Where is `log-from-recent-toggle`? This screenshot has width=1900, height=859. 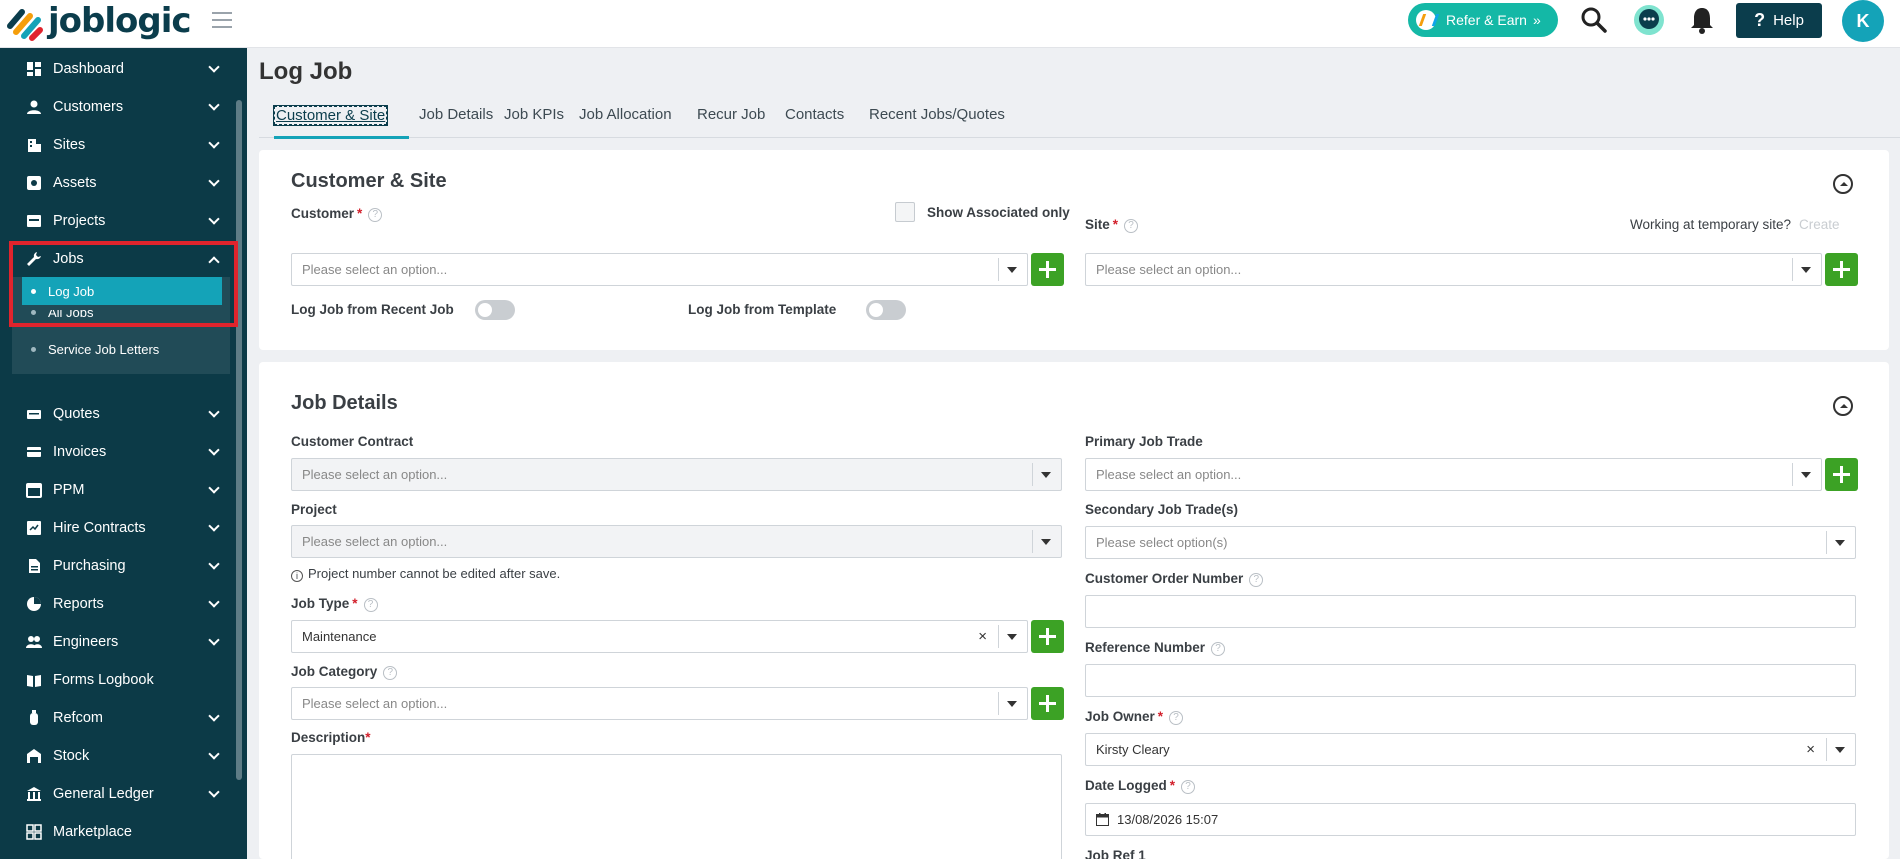 log-from-recent-toggle is located at coordinates (495, 310).